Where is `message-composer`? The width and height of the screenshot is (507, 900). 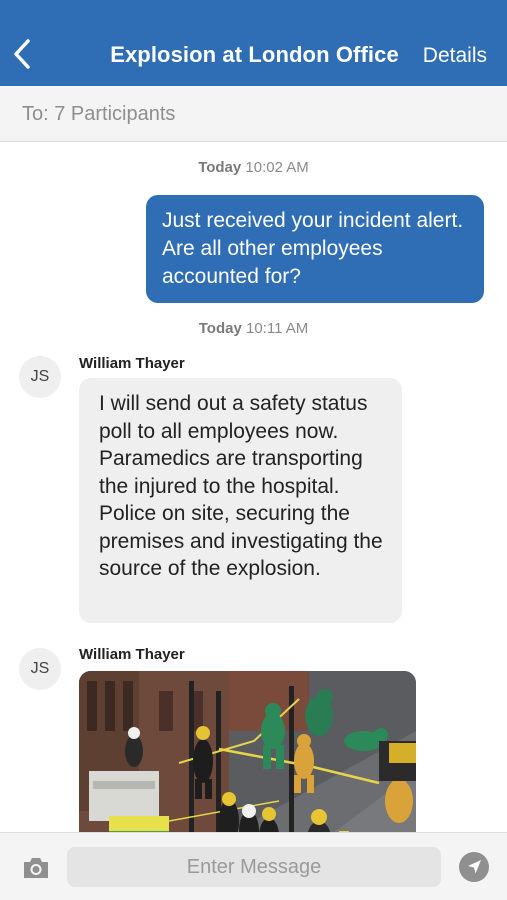 message-composer is located at coordinates (253, 866).